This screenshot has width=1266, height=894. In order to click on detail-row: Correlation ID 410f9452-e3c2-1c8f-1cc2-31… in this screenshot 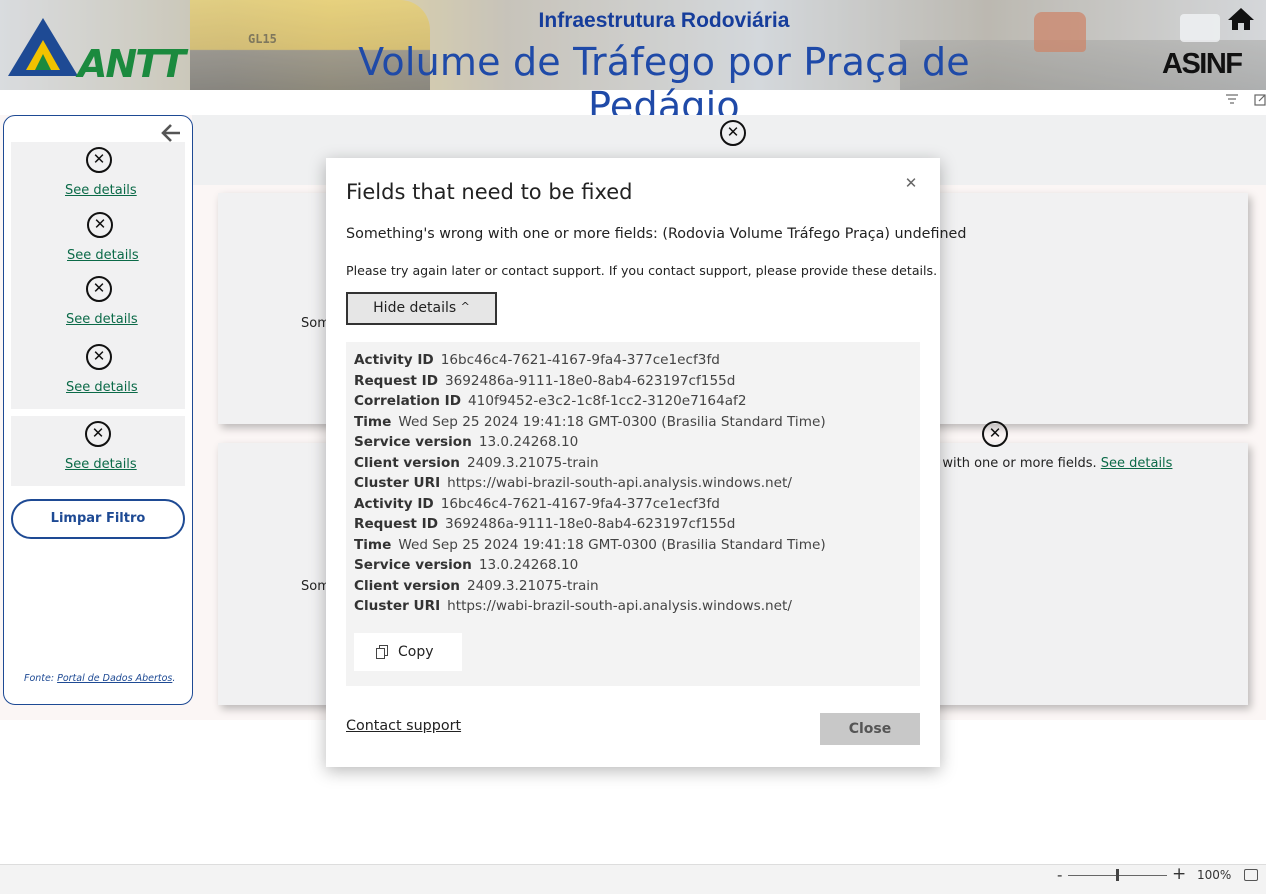, I will do `click(550, 401)`.